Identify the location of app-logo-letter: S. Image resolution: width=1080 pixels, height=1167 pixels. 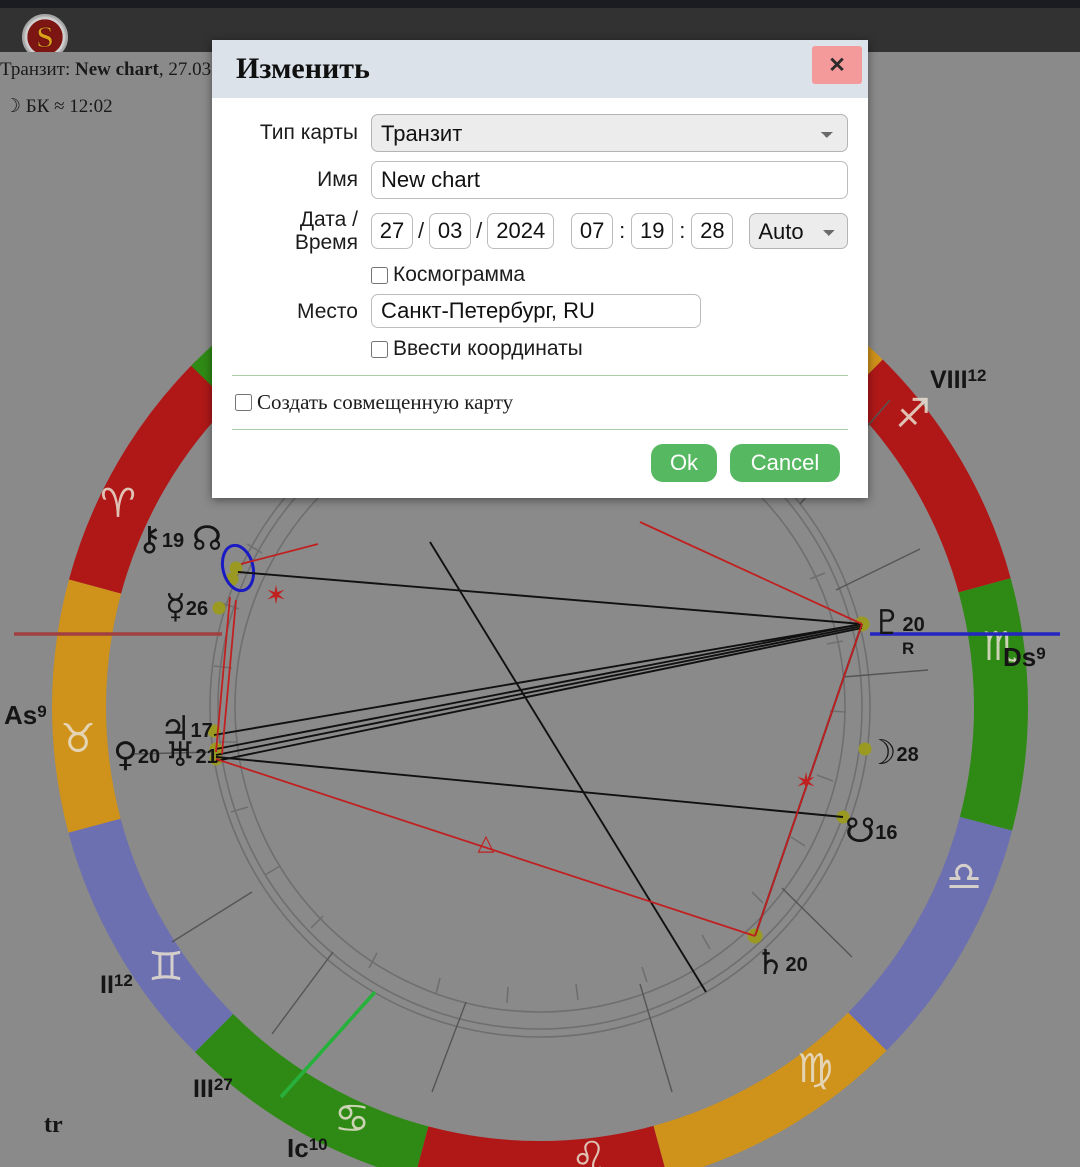
(45, 36).